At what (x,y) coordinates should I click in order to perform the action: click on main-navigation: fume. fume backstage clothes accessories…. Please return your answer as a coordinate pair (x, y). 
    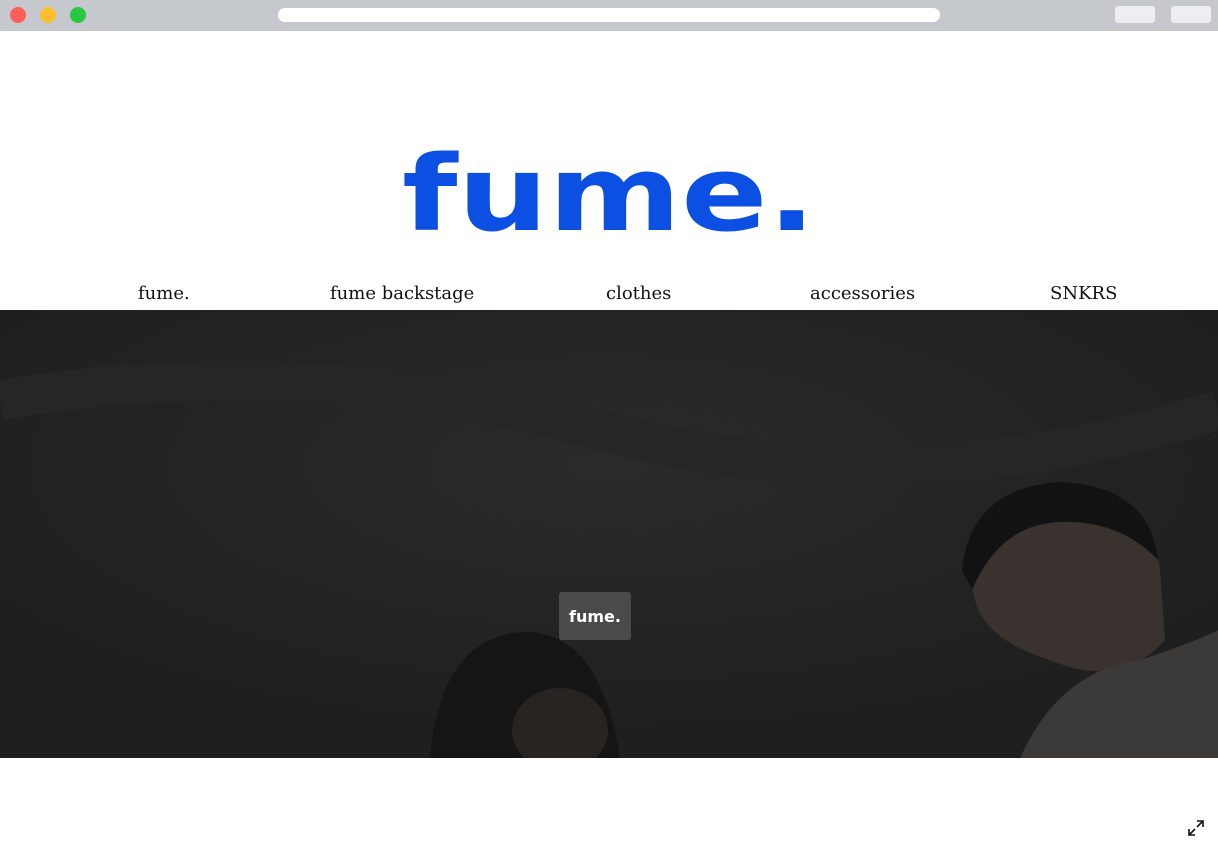
    Looking at the image, I should click on (609, 295).